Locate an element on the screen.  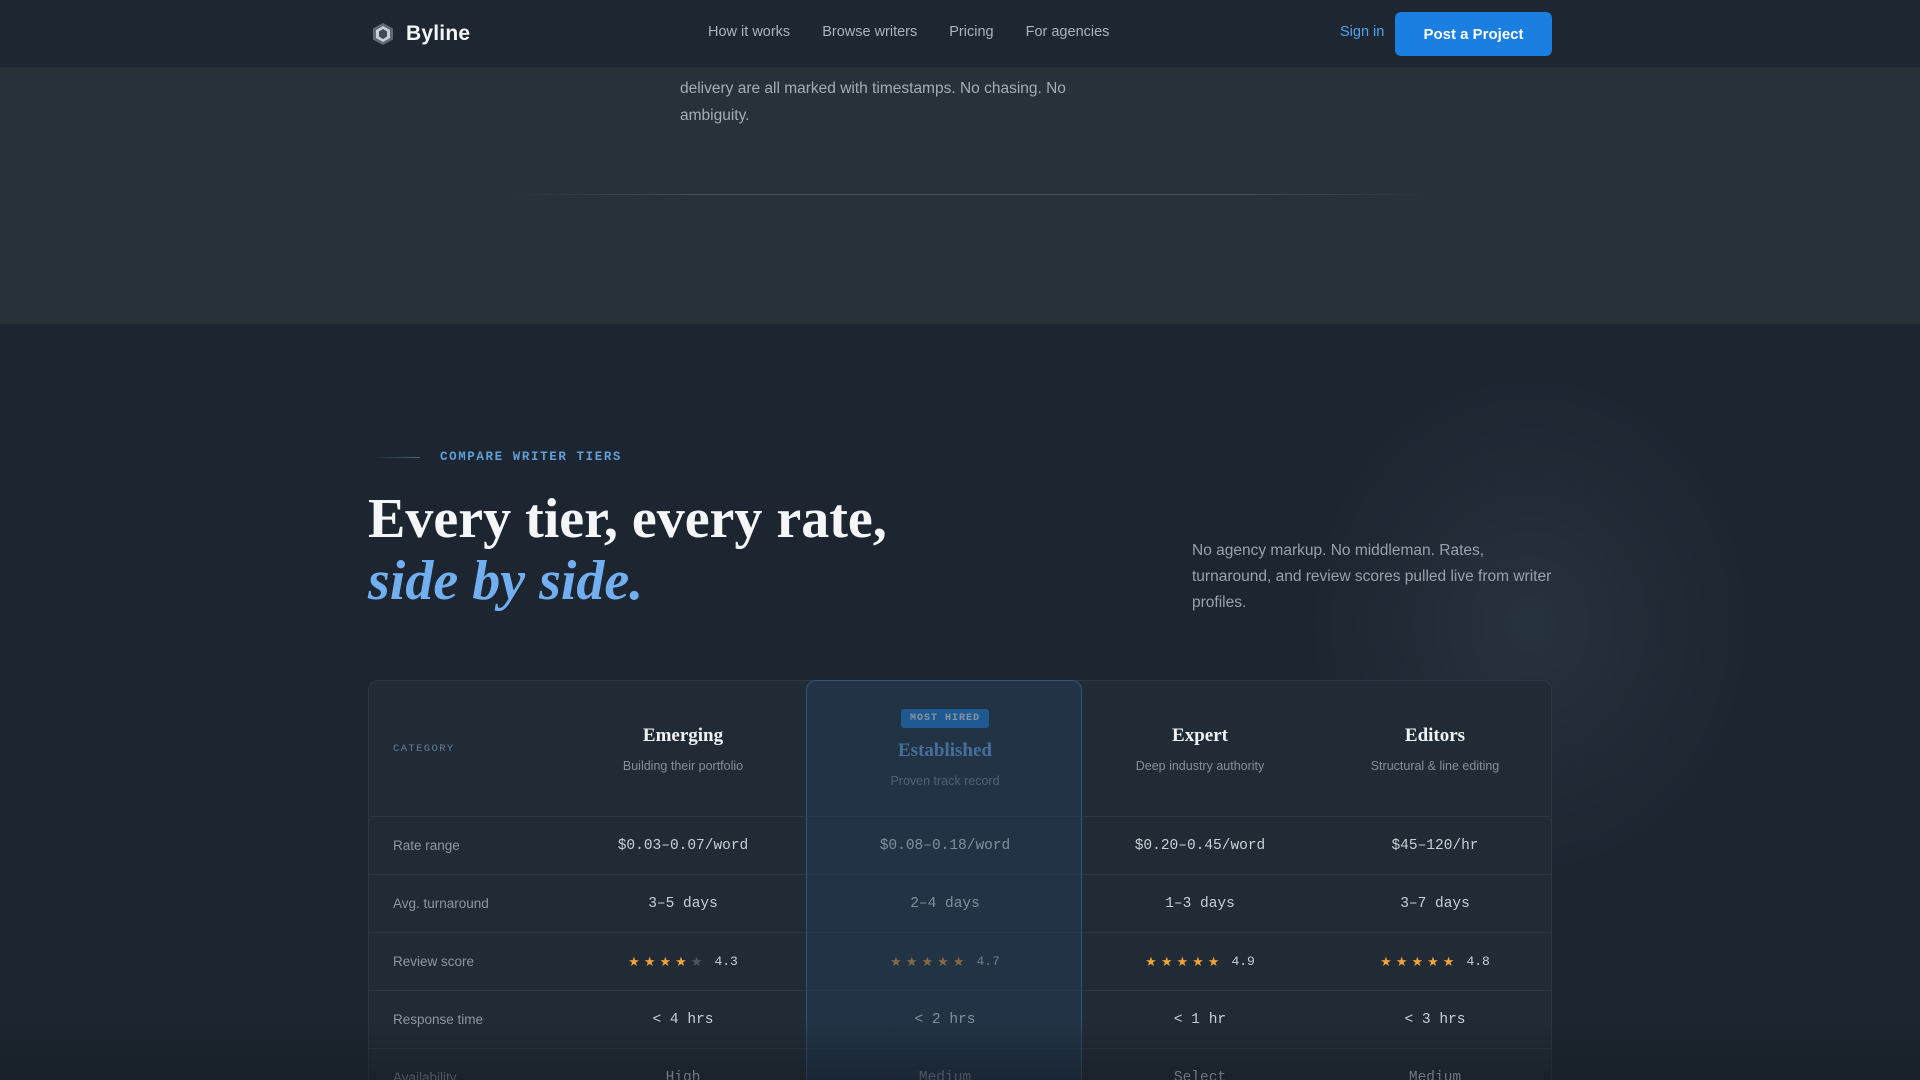
cell-value: 3–5 days is located at coordinates (683, 903).